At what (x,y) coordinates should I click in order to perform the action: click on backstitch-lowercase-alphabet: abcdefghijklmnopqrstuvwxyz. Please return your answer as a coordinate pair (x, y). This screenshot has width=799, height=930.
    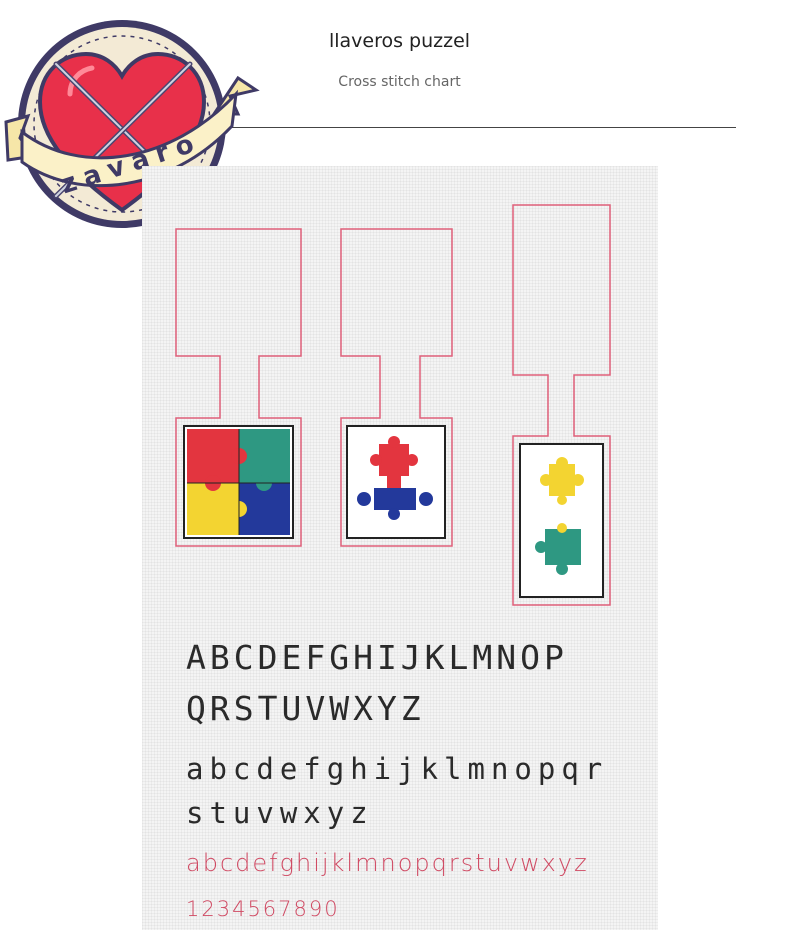
    Looking at the image, I should click on (387, 863).